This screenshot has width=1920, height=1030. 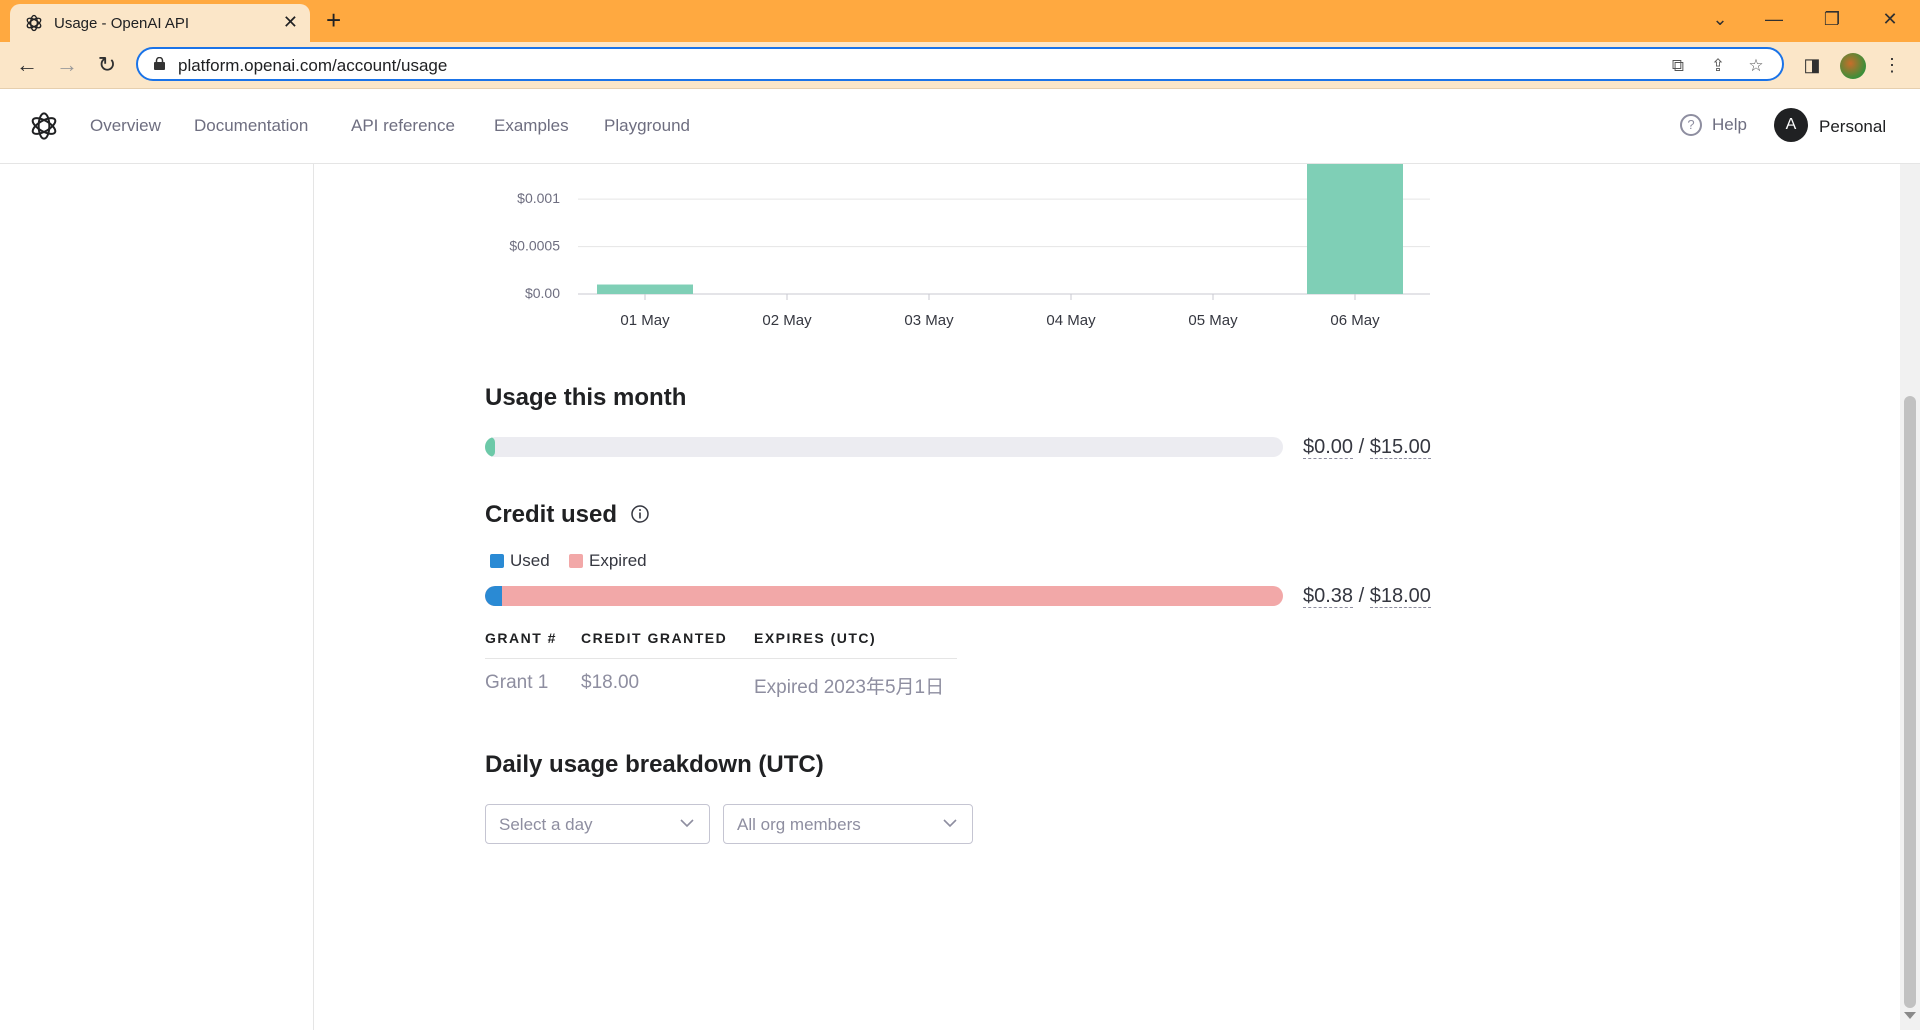 I want to click on usage-progress-bar, so click(x=884, y=447).